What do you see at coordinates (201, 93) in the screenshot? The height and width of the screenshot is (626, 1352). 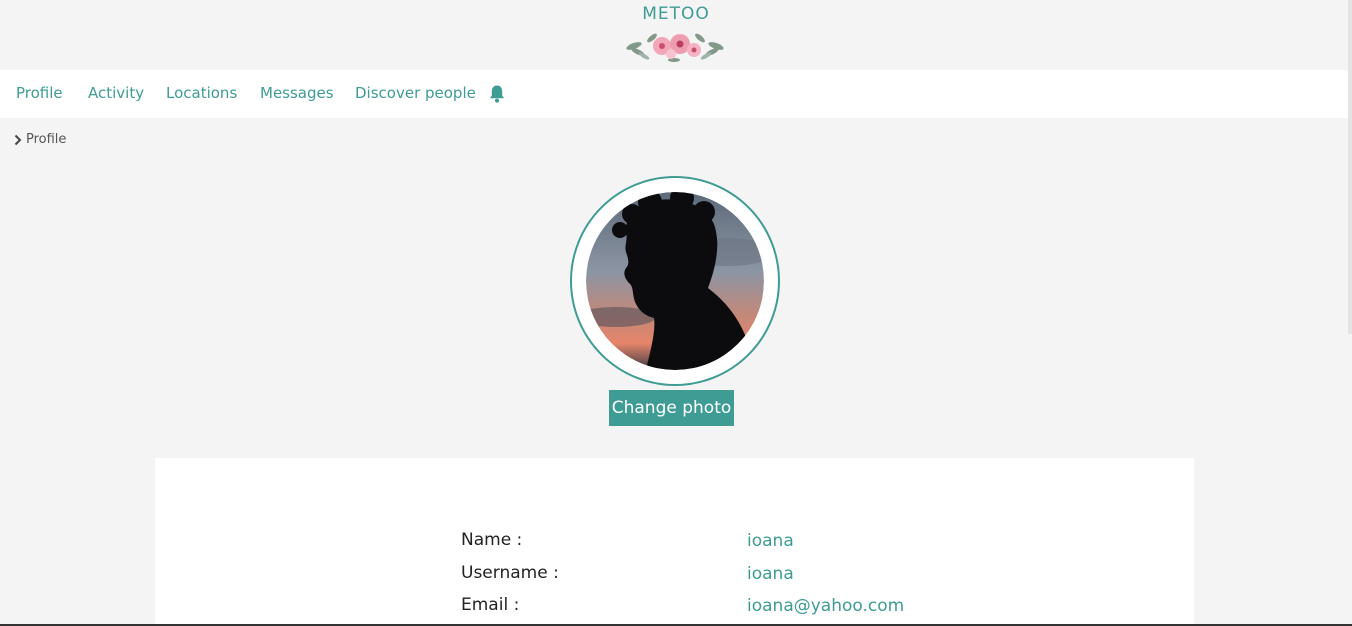 I see `nav-item-locations: Locations` at bounding box center [201, 93].